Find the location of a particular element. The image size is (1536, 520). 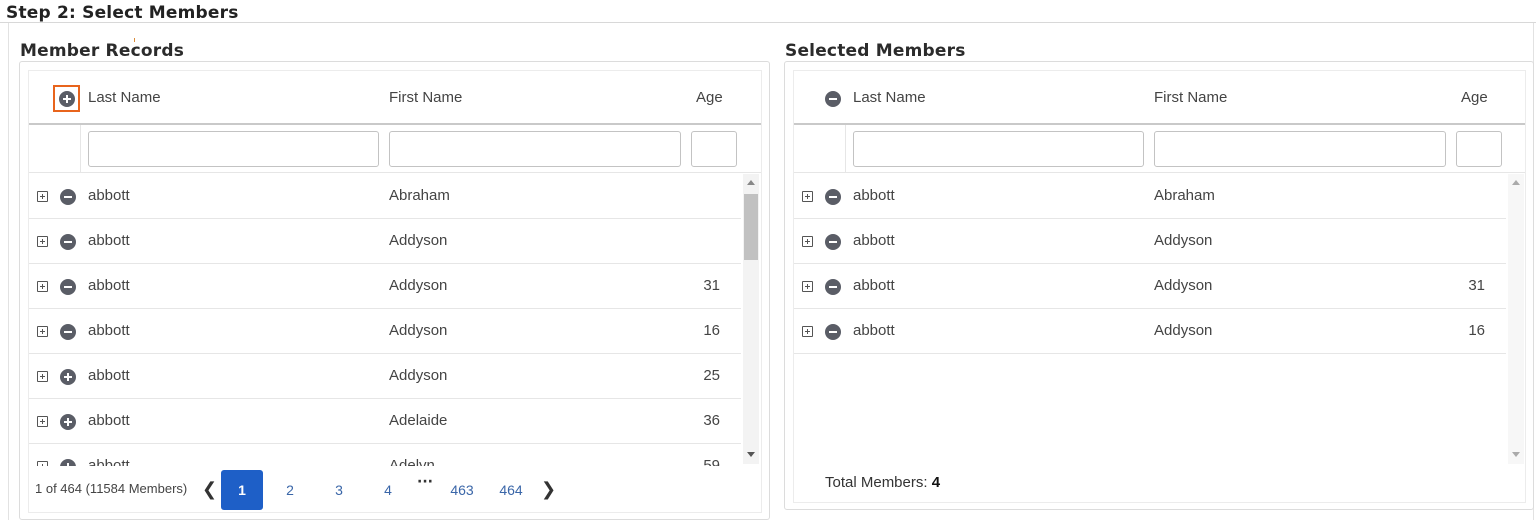

page-button-4: 4 is located at coordinates (388, 490).